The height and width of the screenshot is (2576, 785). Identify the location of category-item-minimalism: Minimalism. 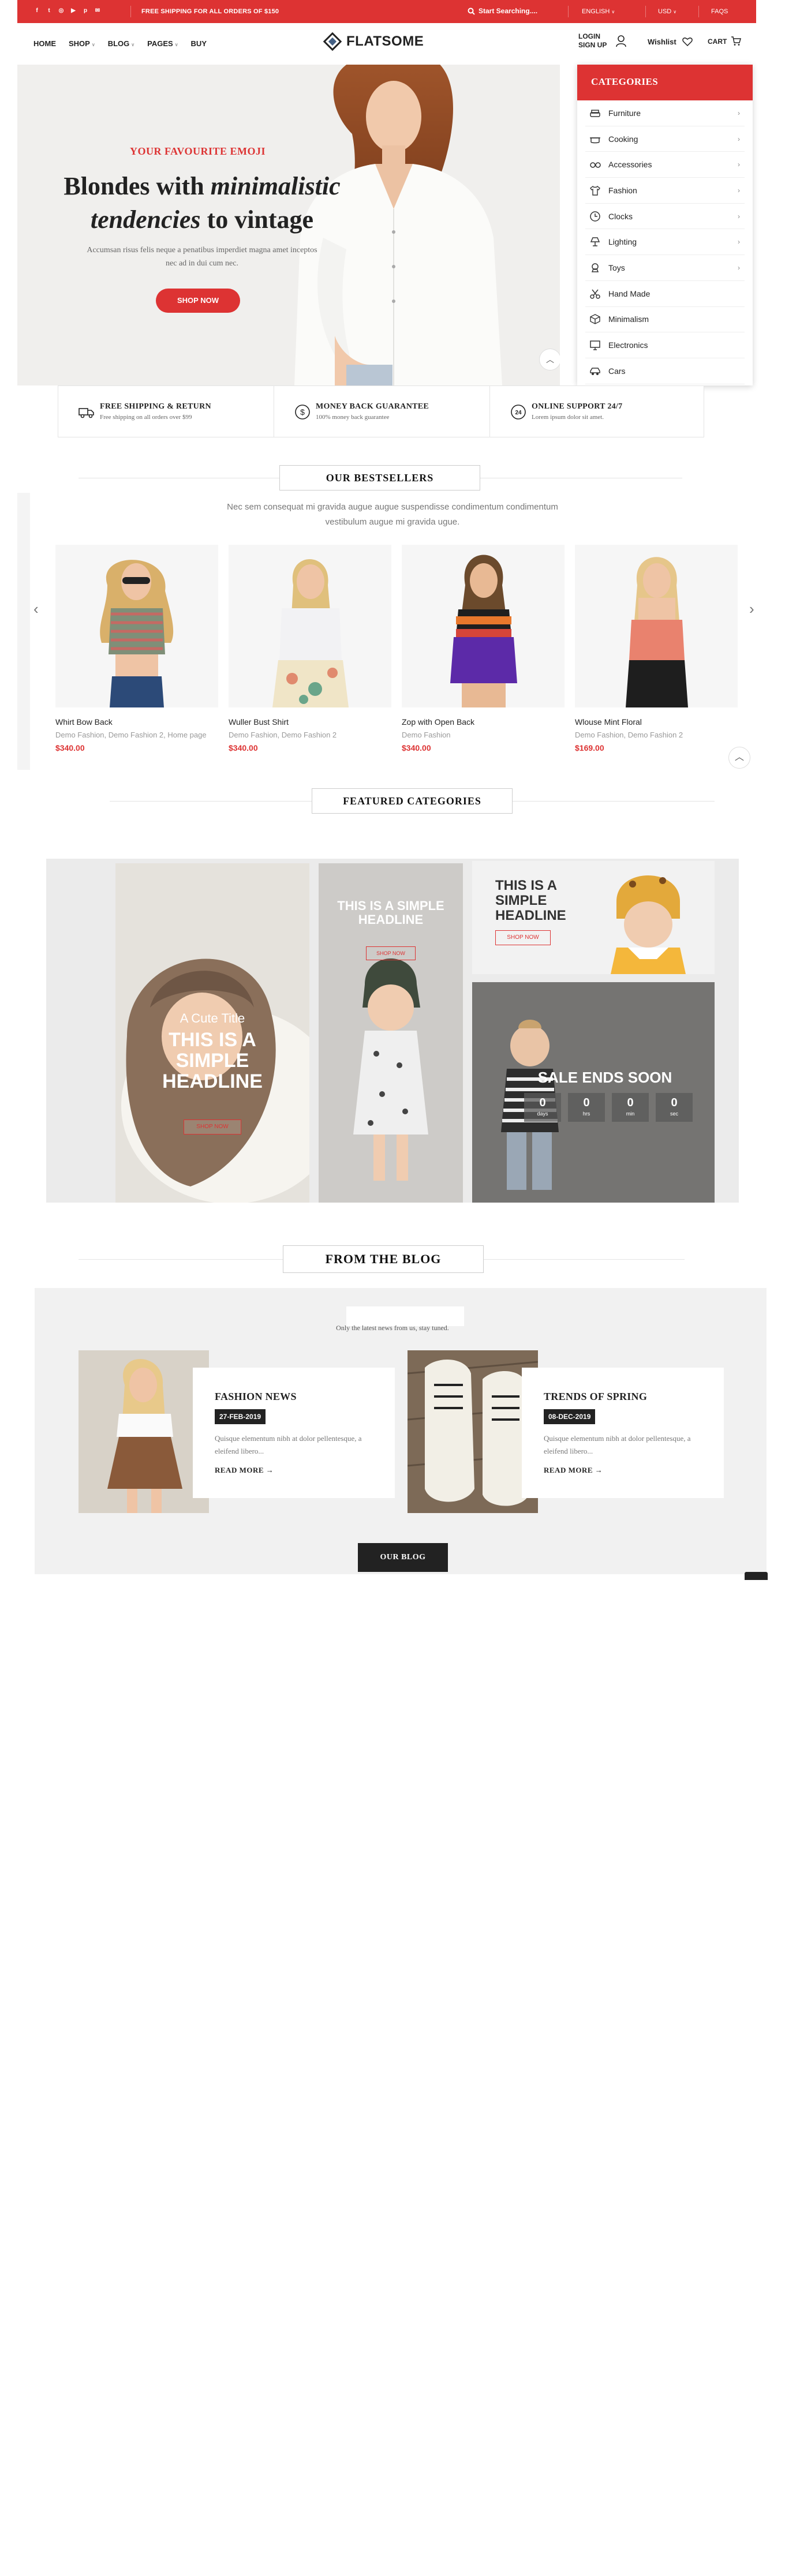
(665, 320).